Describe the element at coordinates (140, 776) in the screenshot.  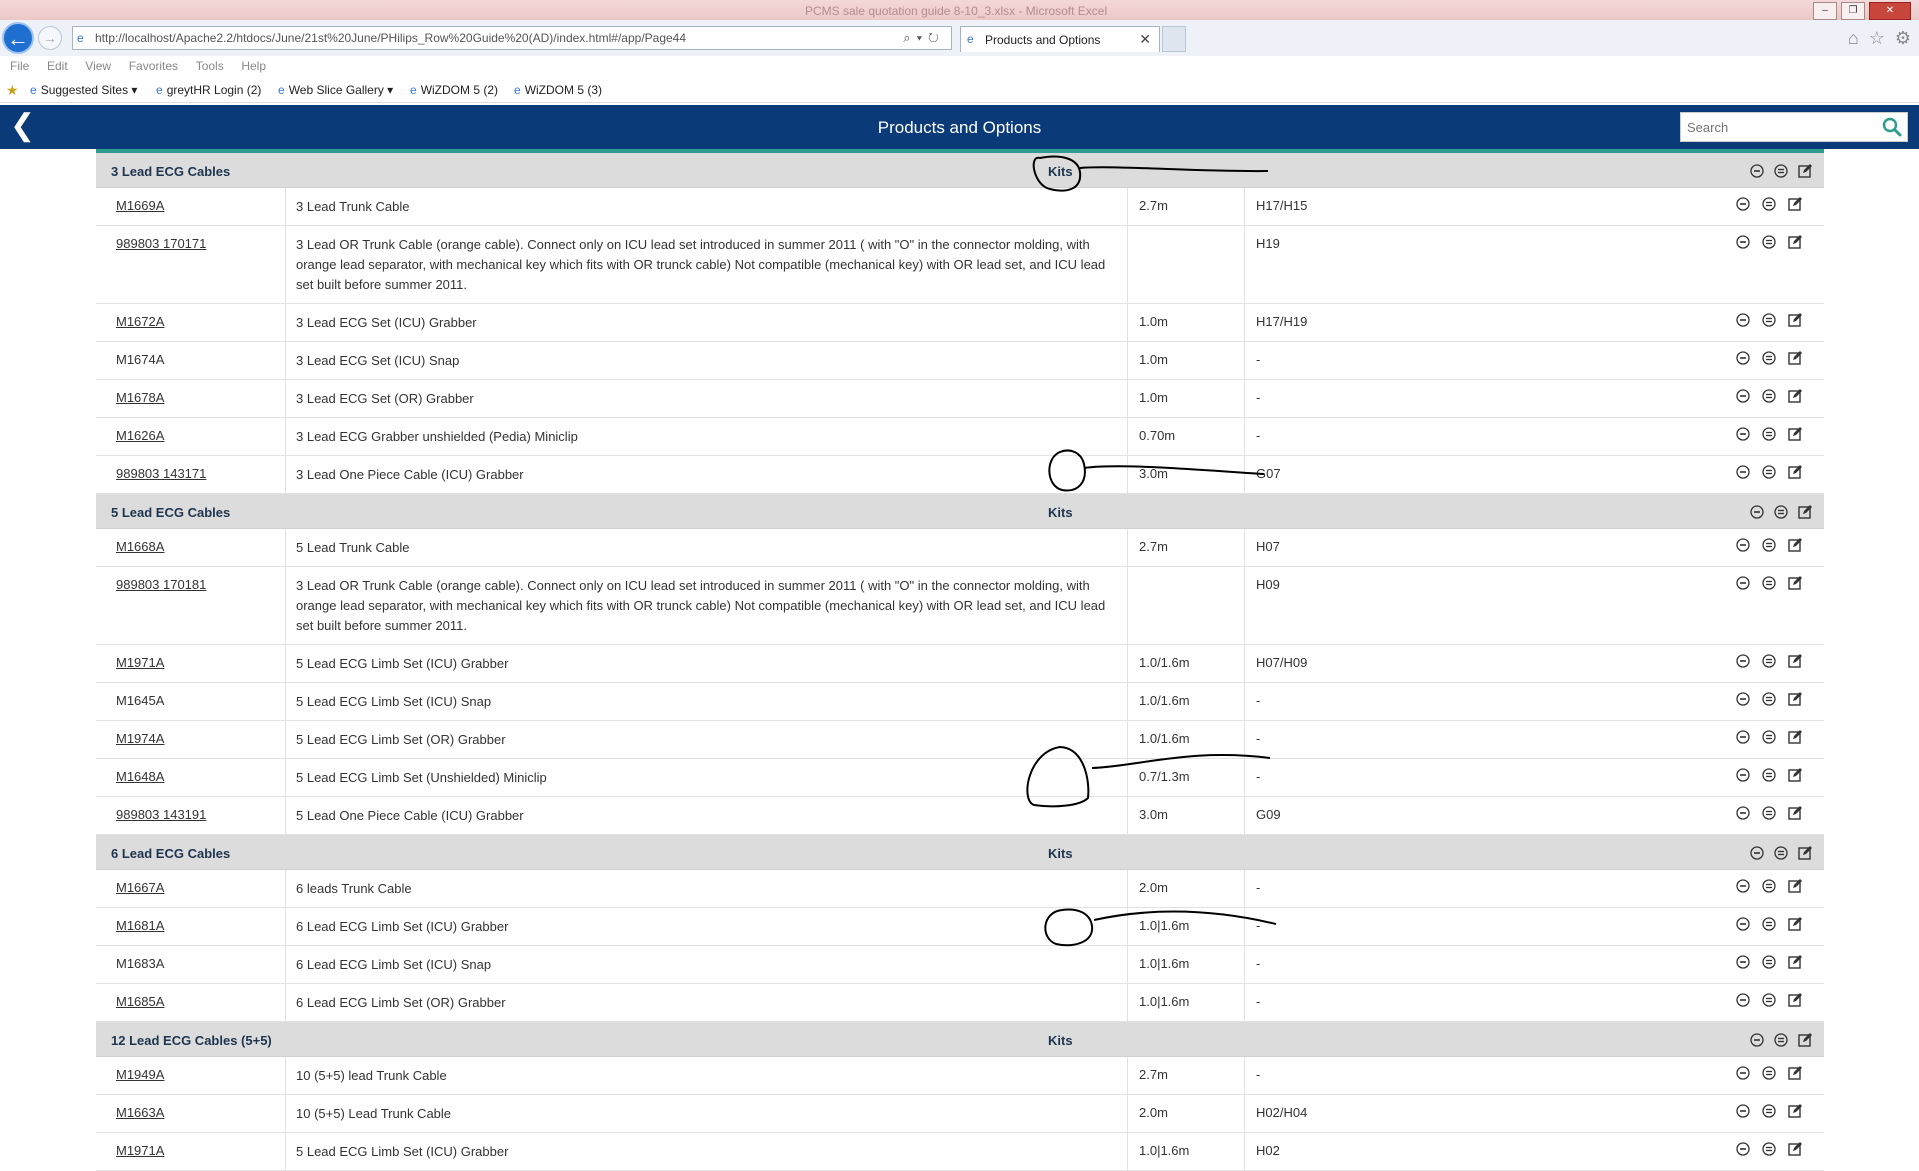
I see `product-code: M1648A` at that location.